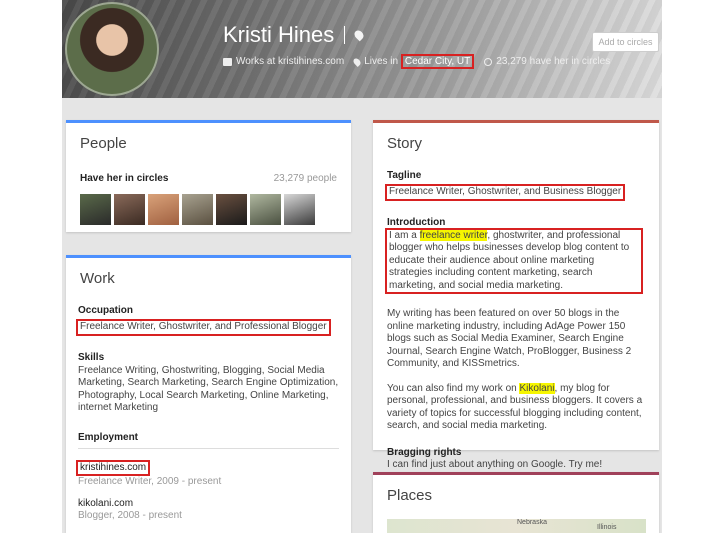 The height and width of the screenshot is (533, 724). What do you see at coordinates (208, 179) in the screenshot?
I see `people-header-row: Have her in circles 23,279 people` at bounding box center [208, 179].